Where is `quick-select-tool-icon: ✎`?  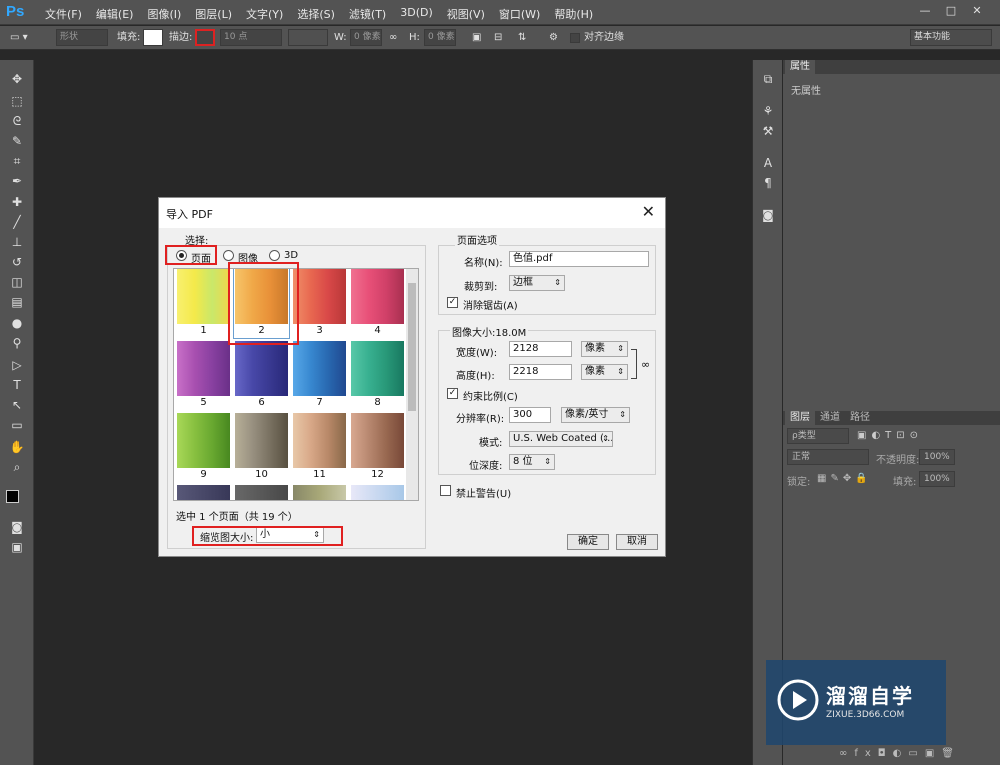
quick-select-tool-icon: ✎ is located at coordinates (17, 141).